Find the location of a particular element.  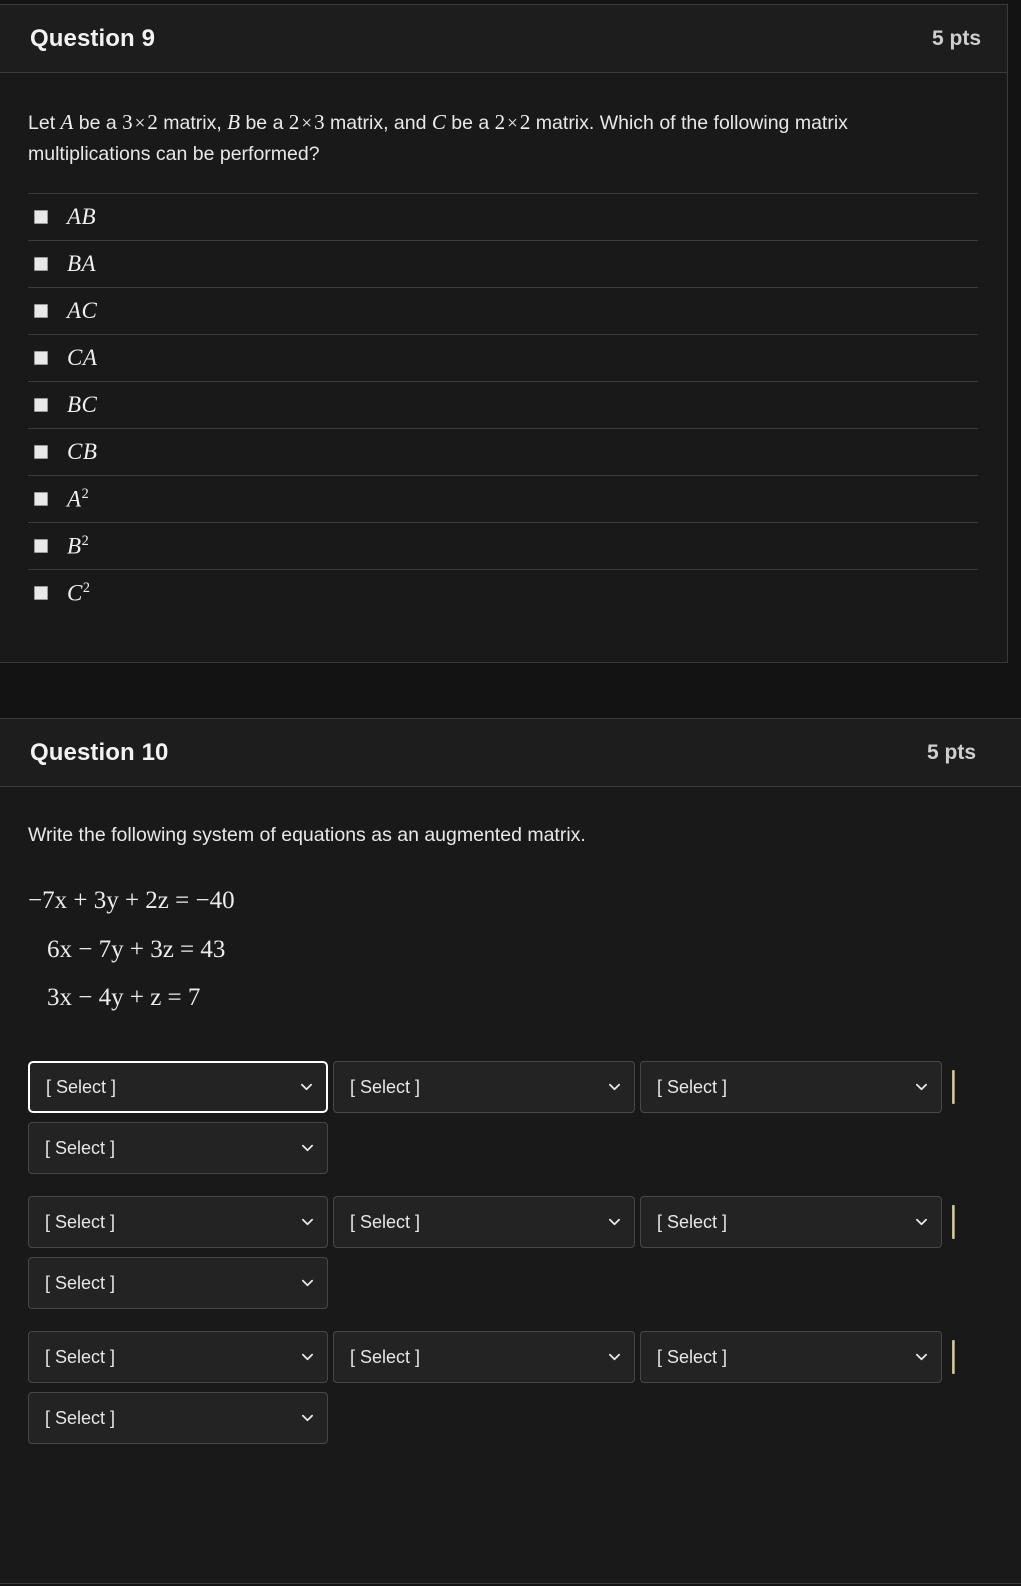

question-10-header: Question 10 5 pts is located at coordinates (510, 753).